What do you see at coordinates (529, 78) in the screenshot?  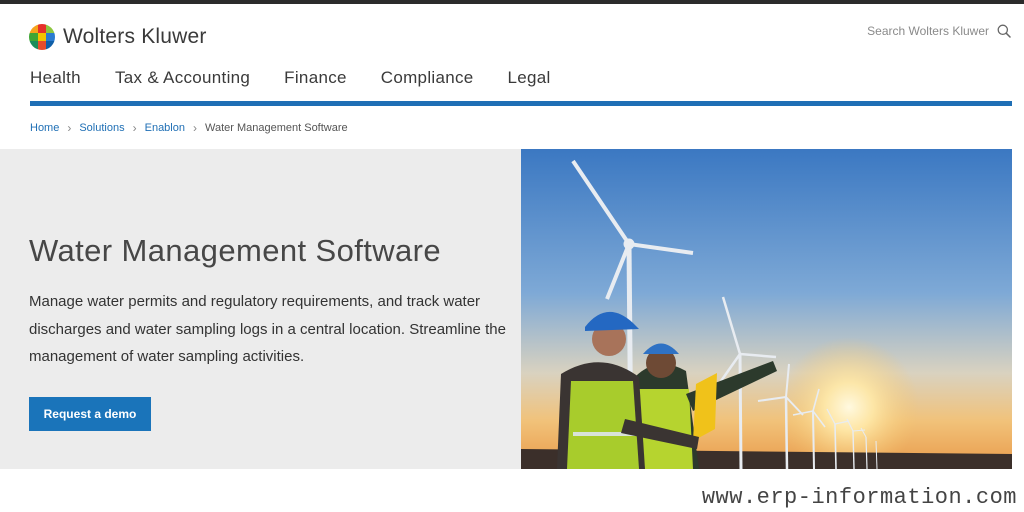 I see `nav-item-legal: Legal` at bounding box center [529, 78].